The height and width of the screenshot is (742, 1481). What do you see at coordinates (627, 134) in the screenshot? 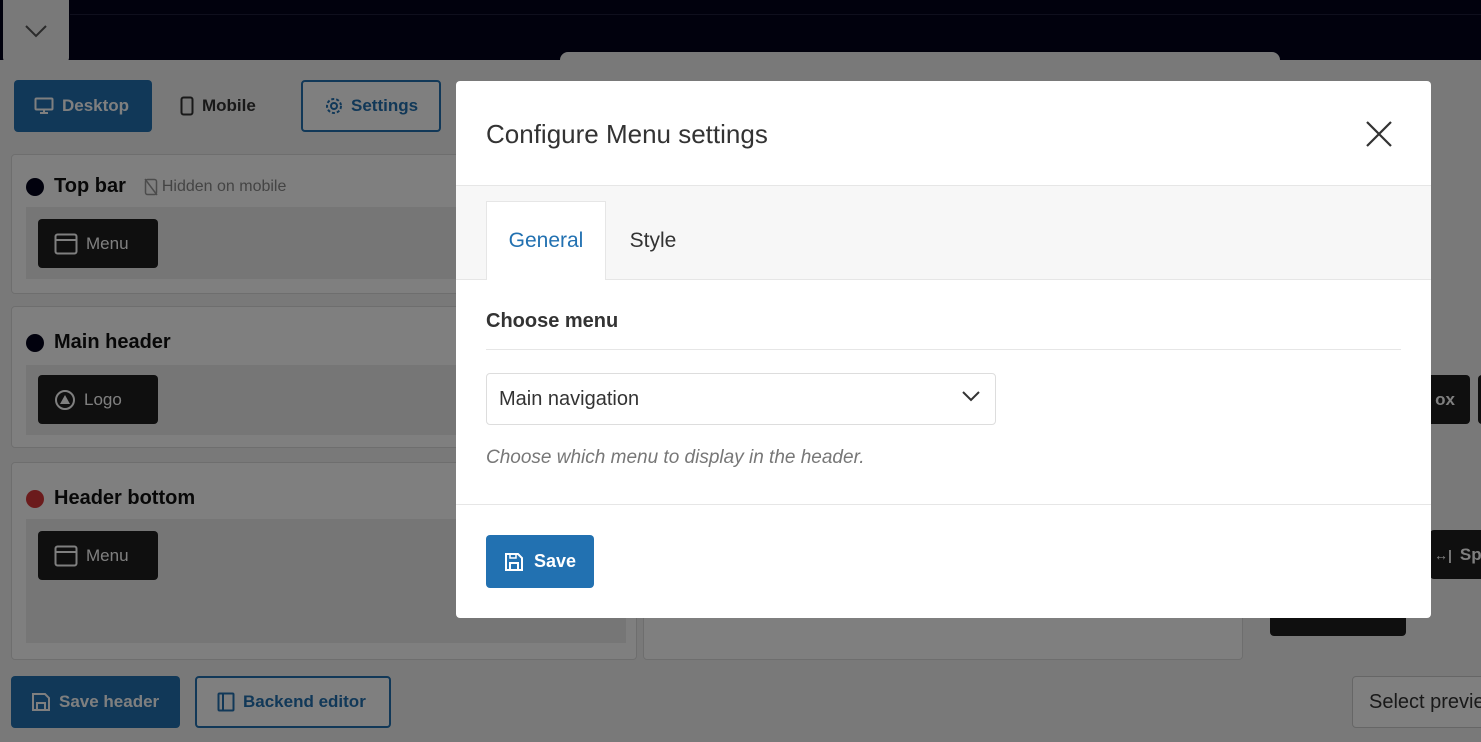
I see `modal-title: Configure Menu settings` at bounding box center [627, 134].